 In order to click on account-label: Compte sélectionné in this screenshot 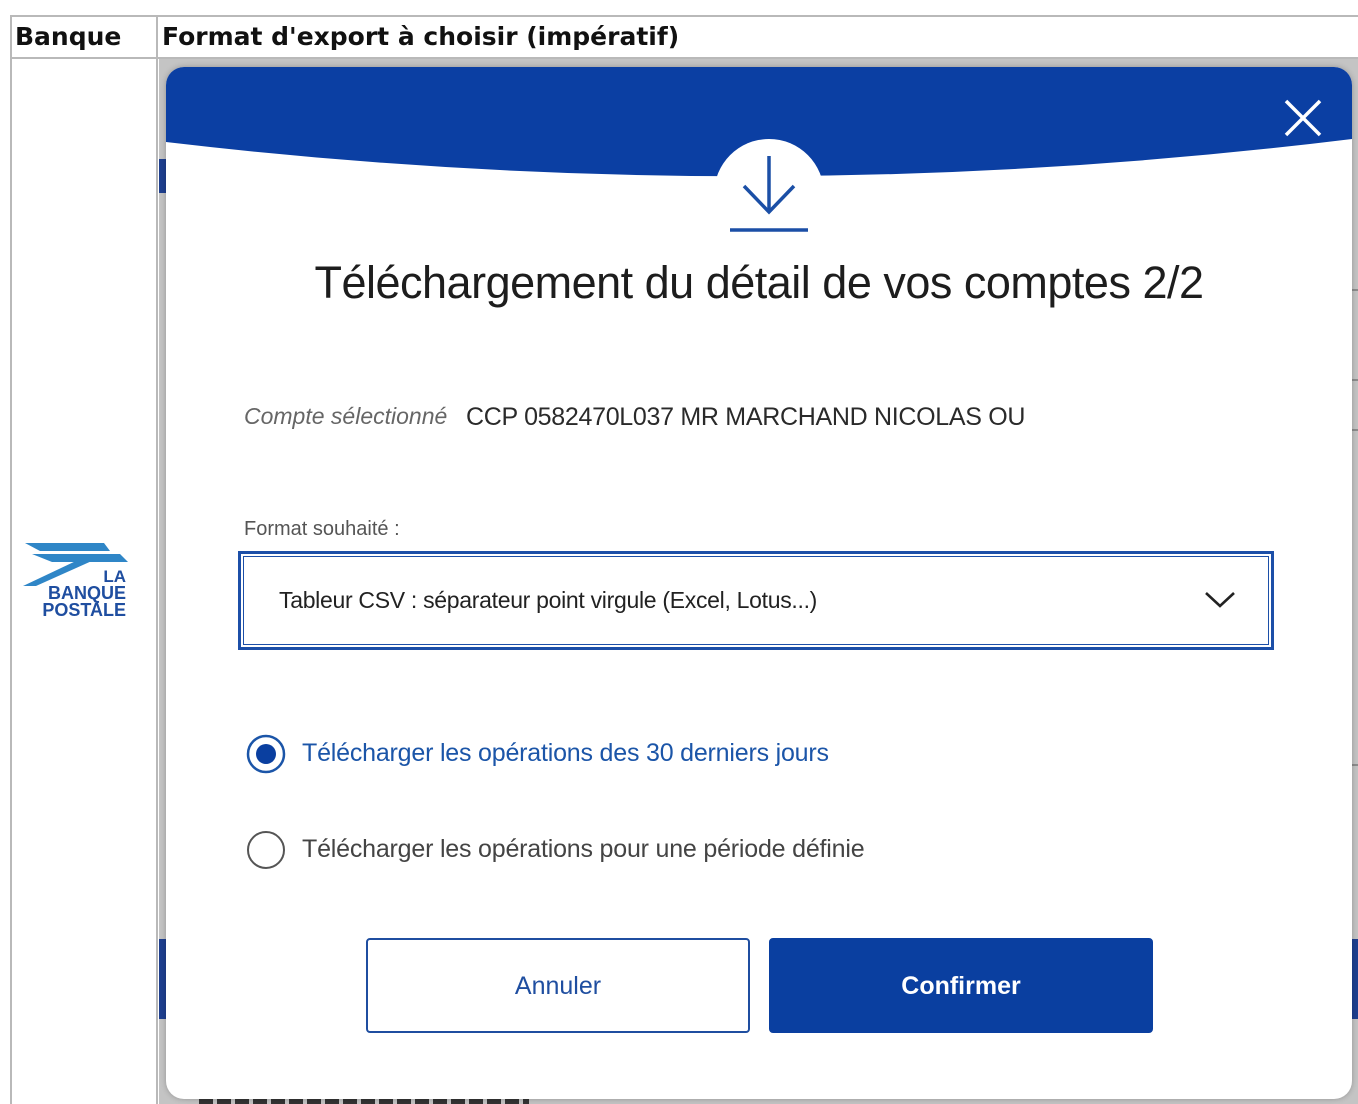, I will do `click(346, 416)`.